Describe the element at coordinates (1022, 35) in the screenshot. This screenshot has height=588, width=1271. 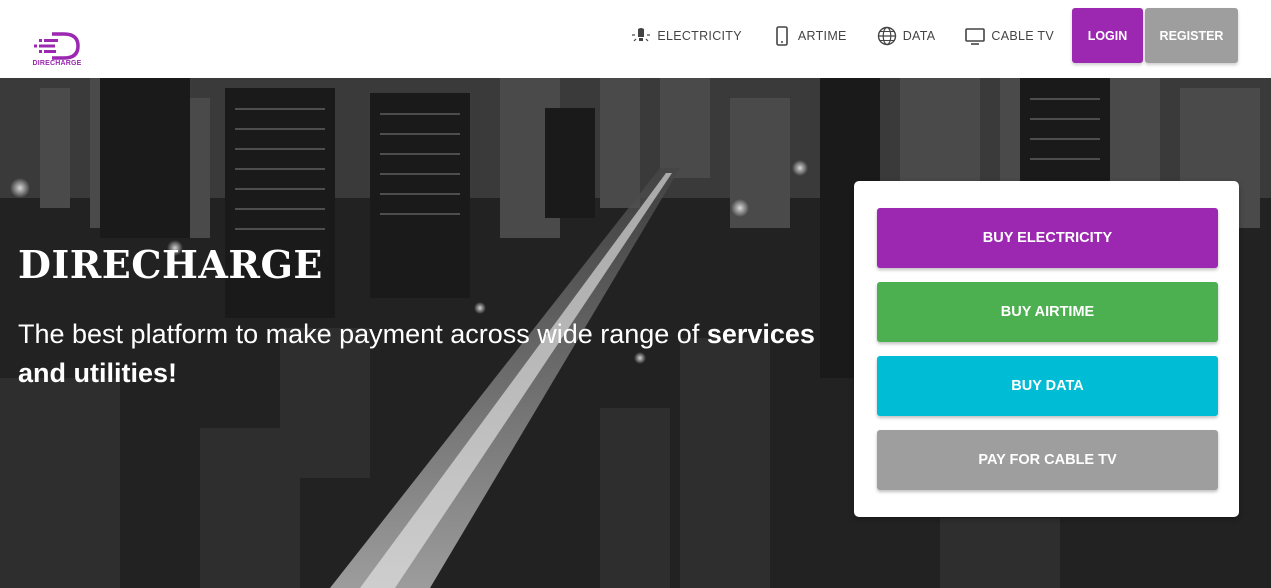
I see `nav-item-label: CABLE TV` at that location.